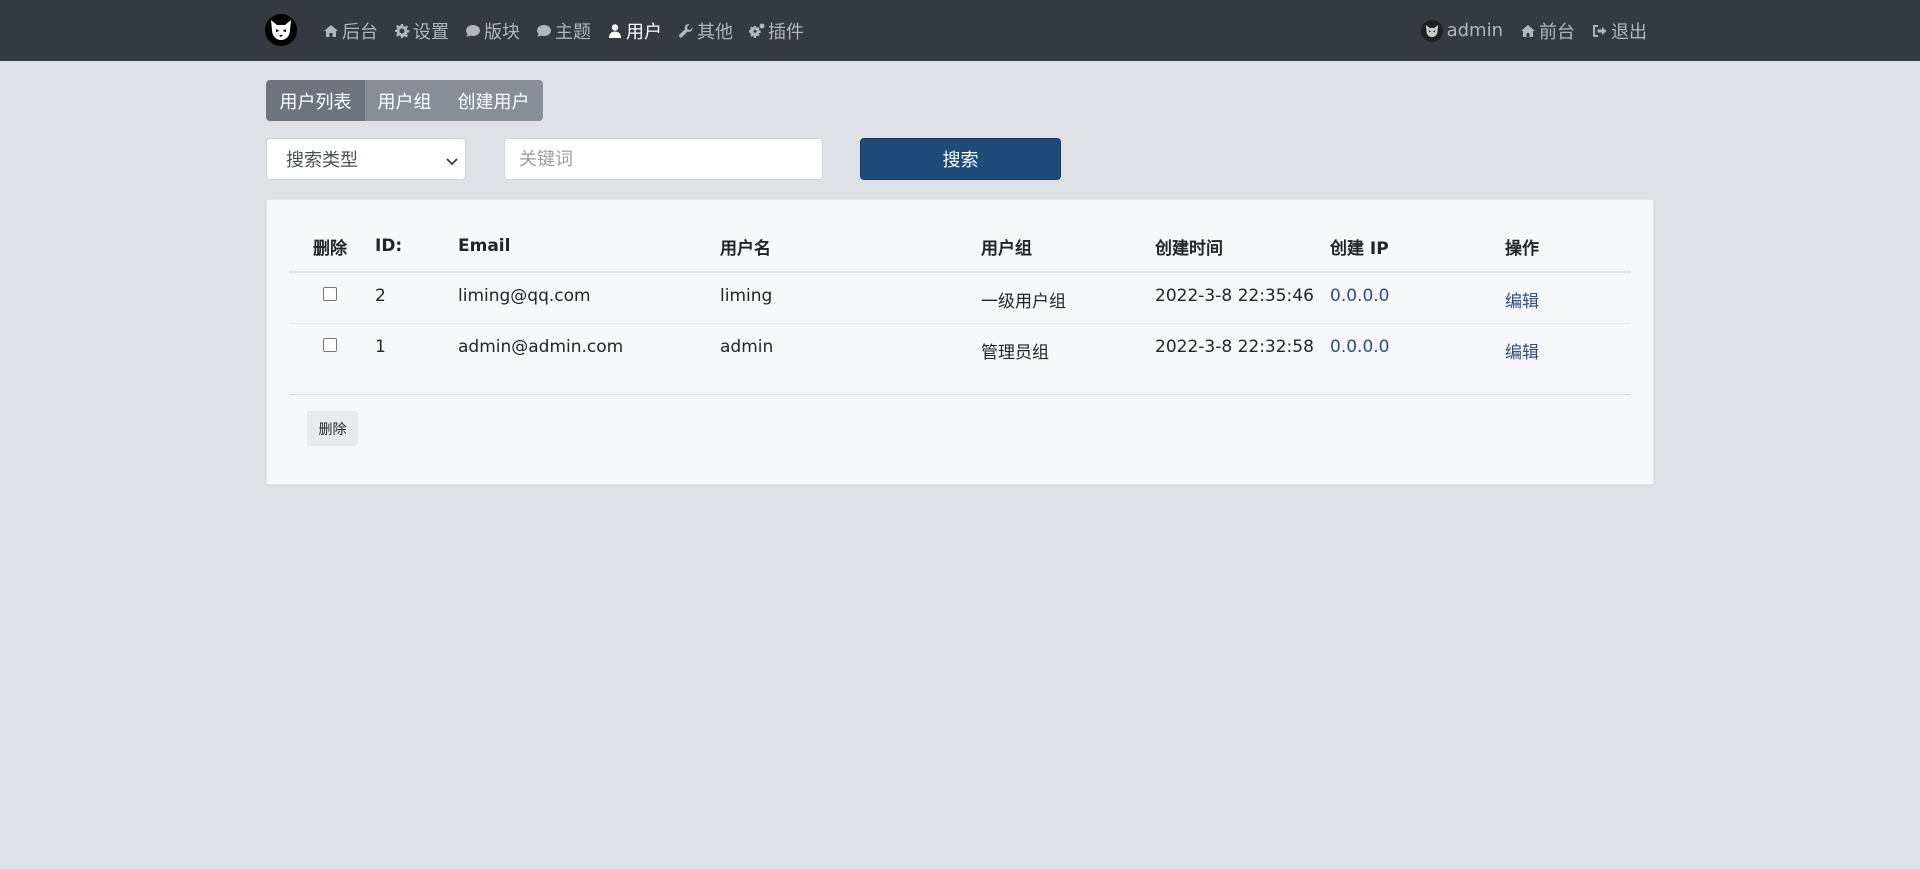  Describe the element at coordinates (615, 30) in the screenshot. I see `user-icon` at that location.